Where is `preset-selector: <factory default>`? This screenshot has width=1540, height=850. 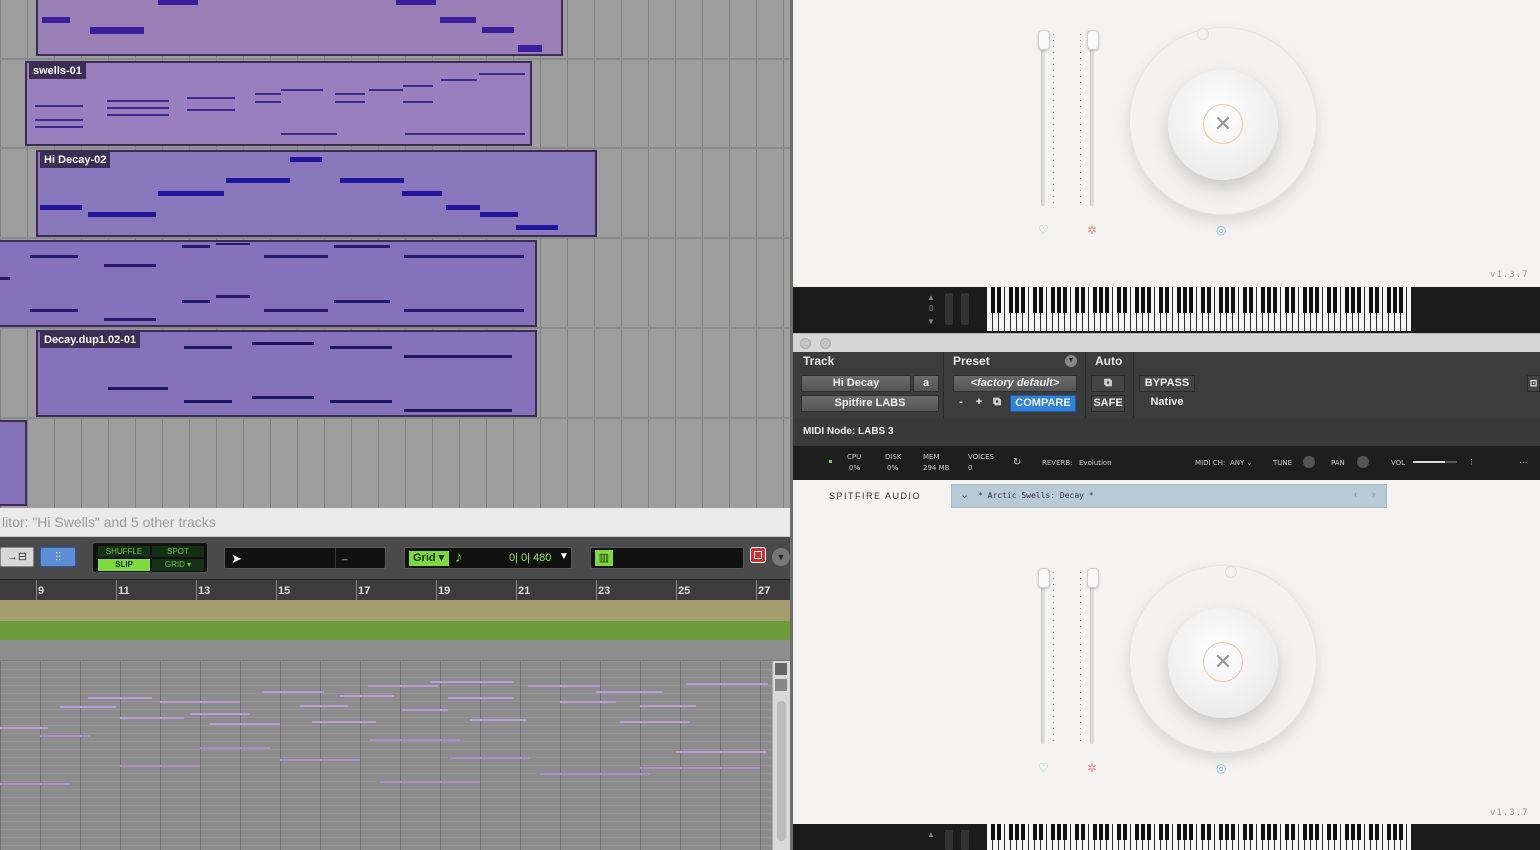
preset-selector: <factory default> is located at coordinates (1015, 383).